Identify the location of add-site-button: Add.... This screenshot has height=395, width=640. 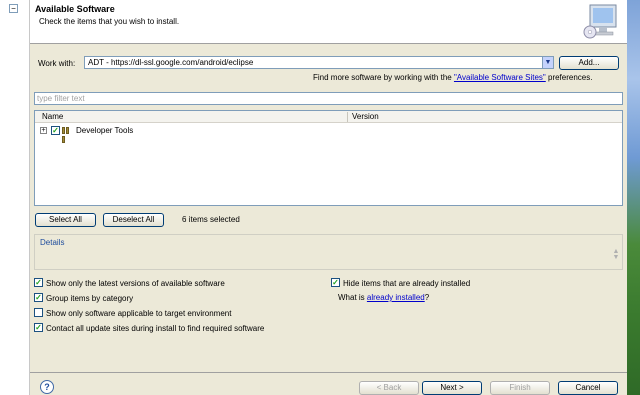
(589, 63).